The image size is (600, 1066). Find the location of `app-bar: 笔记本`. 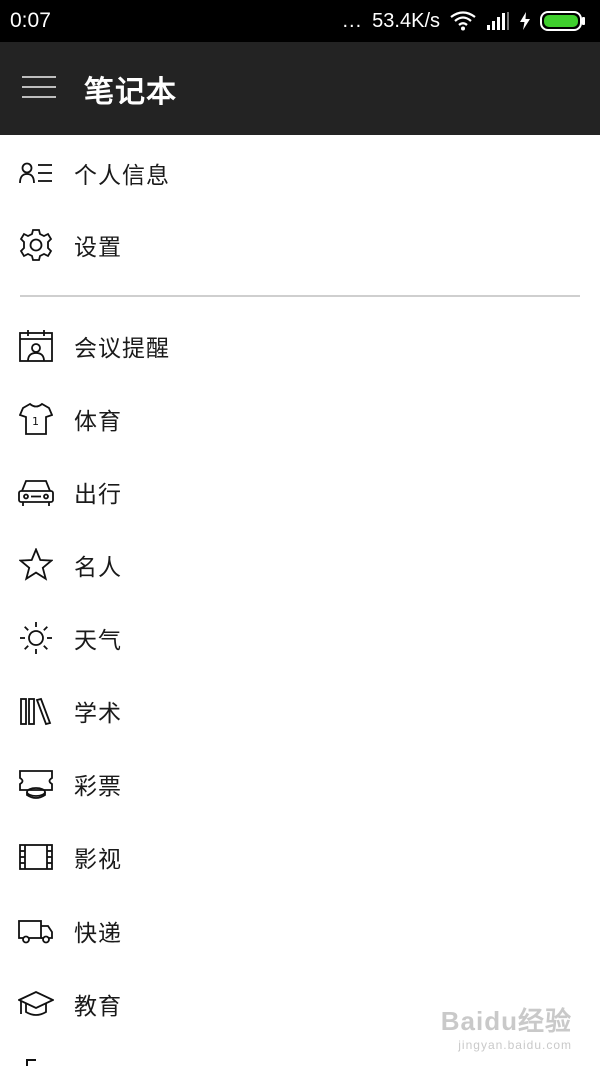

app-bar: 笔记本 is located at coordinates (300, 88).